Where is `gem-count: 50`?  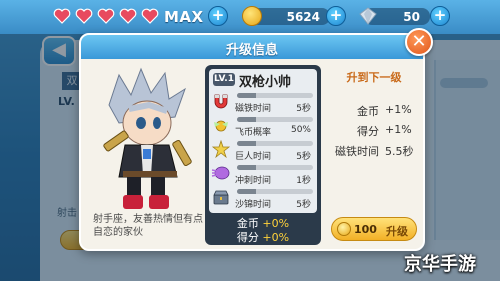 gem-count: 50 is located at coordinates (411, 17).